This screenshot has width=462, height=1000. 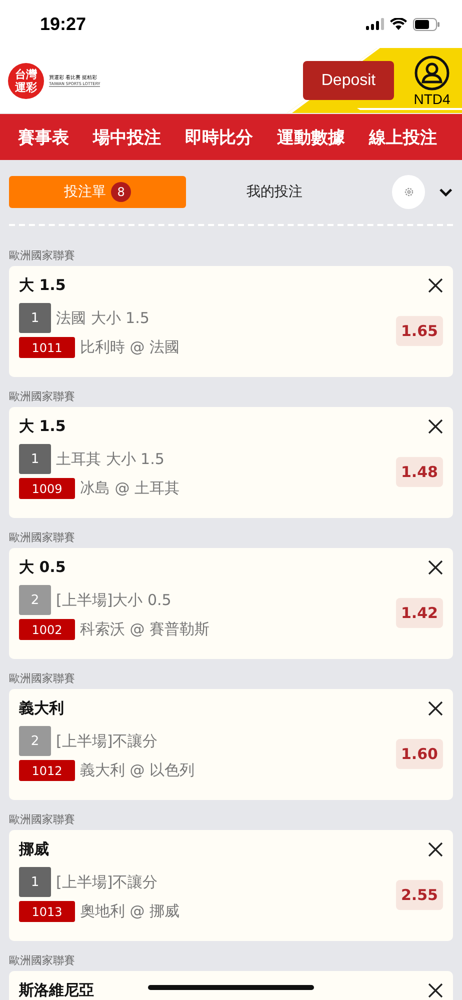 I want to click on tab: 我的投注, so click(x=275, y=192).